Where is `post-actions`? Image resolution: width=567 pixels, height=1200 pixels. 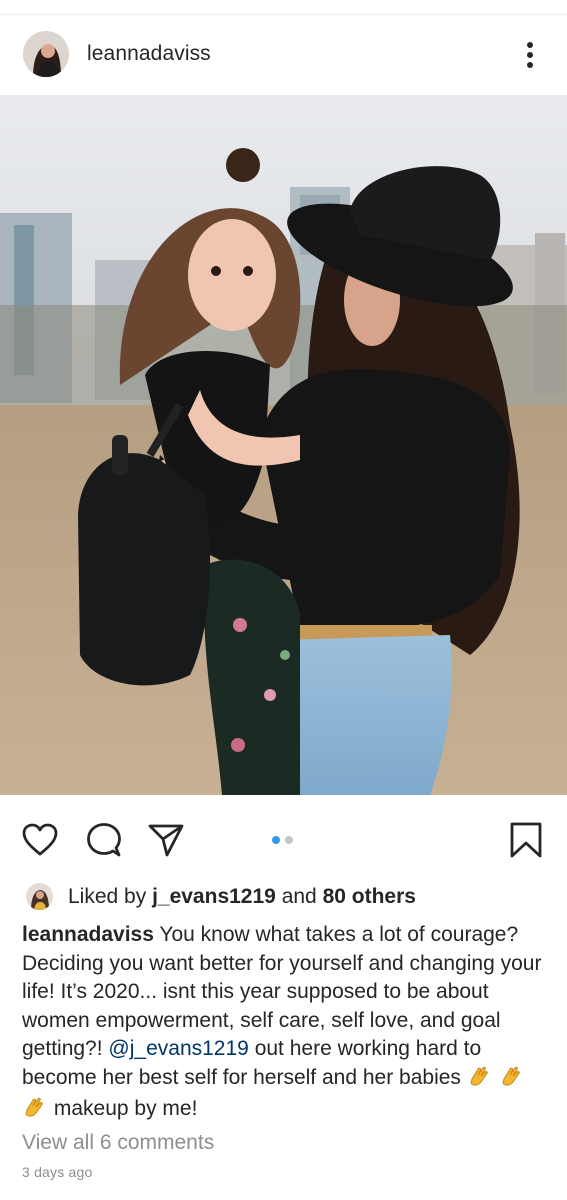 post-actions is located at coordinates (283, 840).